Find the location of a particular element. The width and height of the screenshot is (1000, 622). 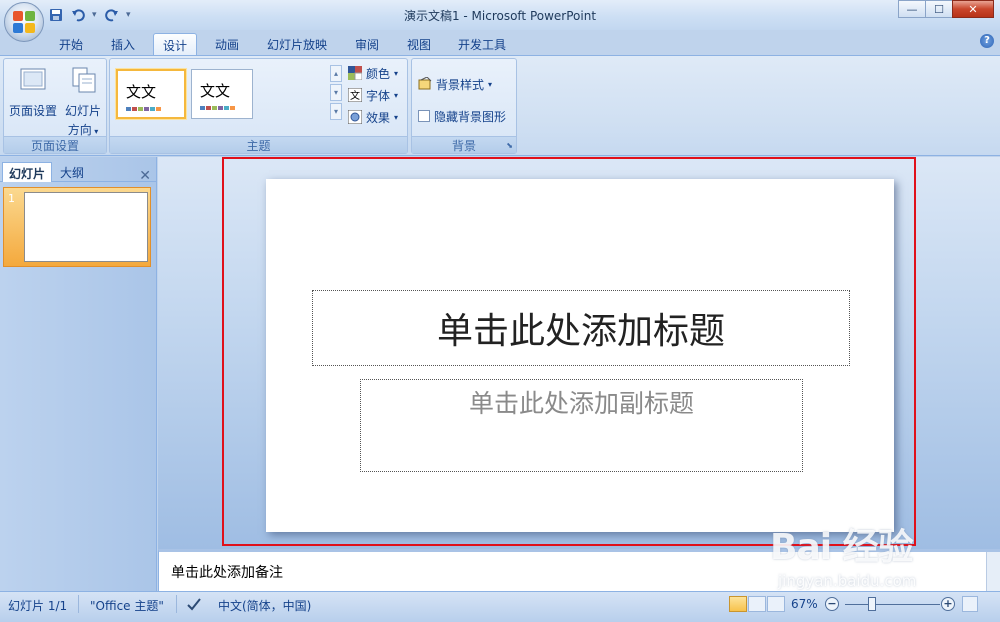

window-title: 演示文稿1 - Microsoft PowerPoint is located at coordinates (500, 16).